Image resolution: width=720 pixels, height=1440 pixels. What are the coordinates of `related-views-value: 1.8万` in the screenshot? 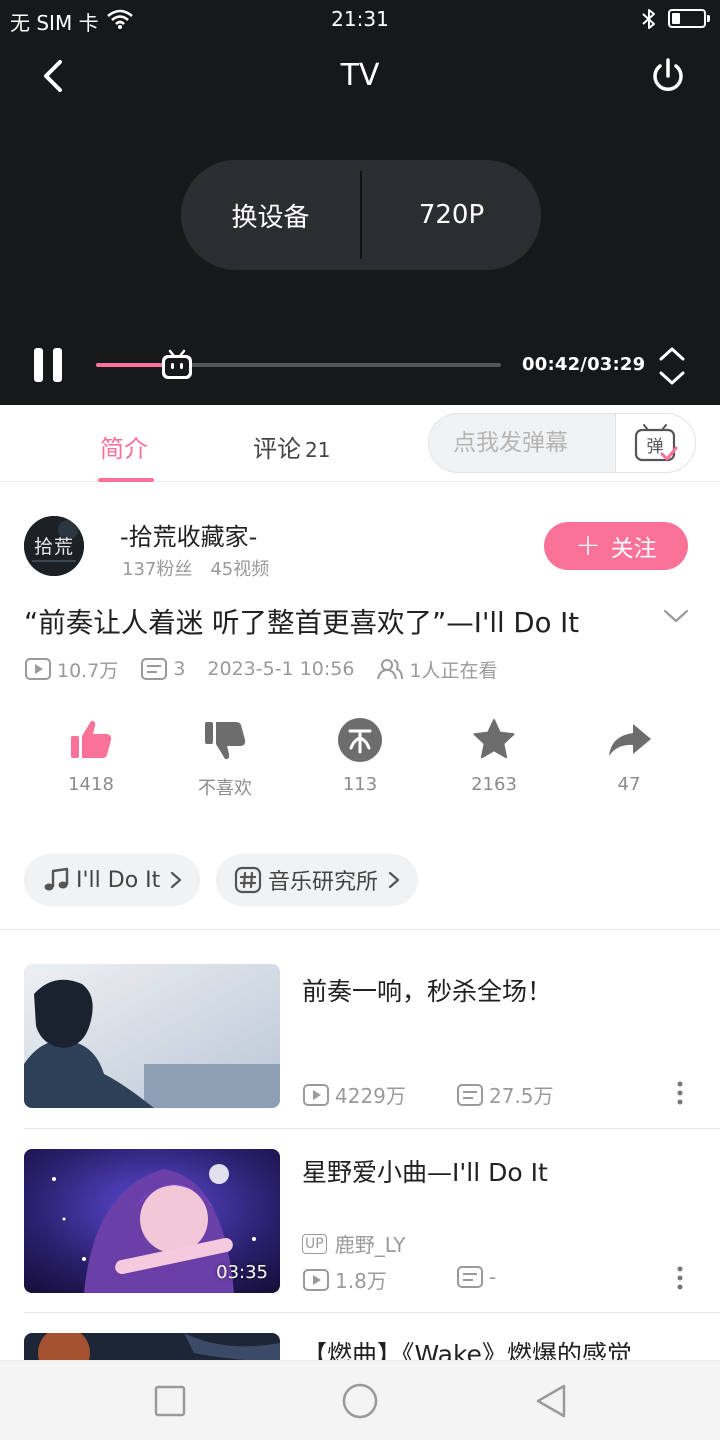 It's located at (361, 1281).